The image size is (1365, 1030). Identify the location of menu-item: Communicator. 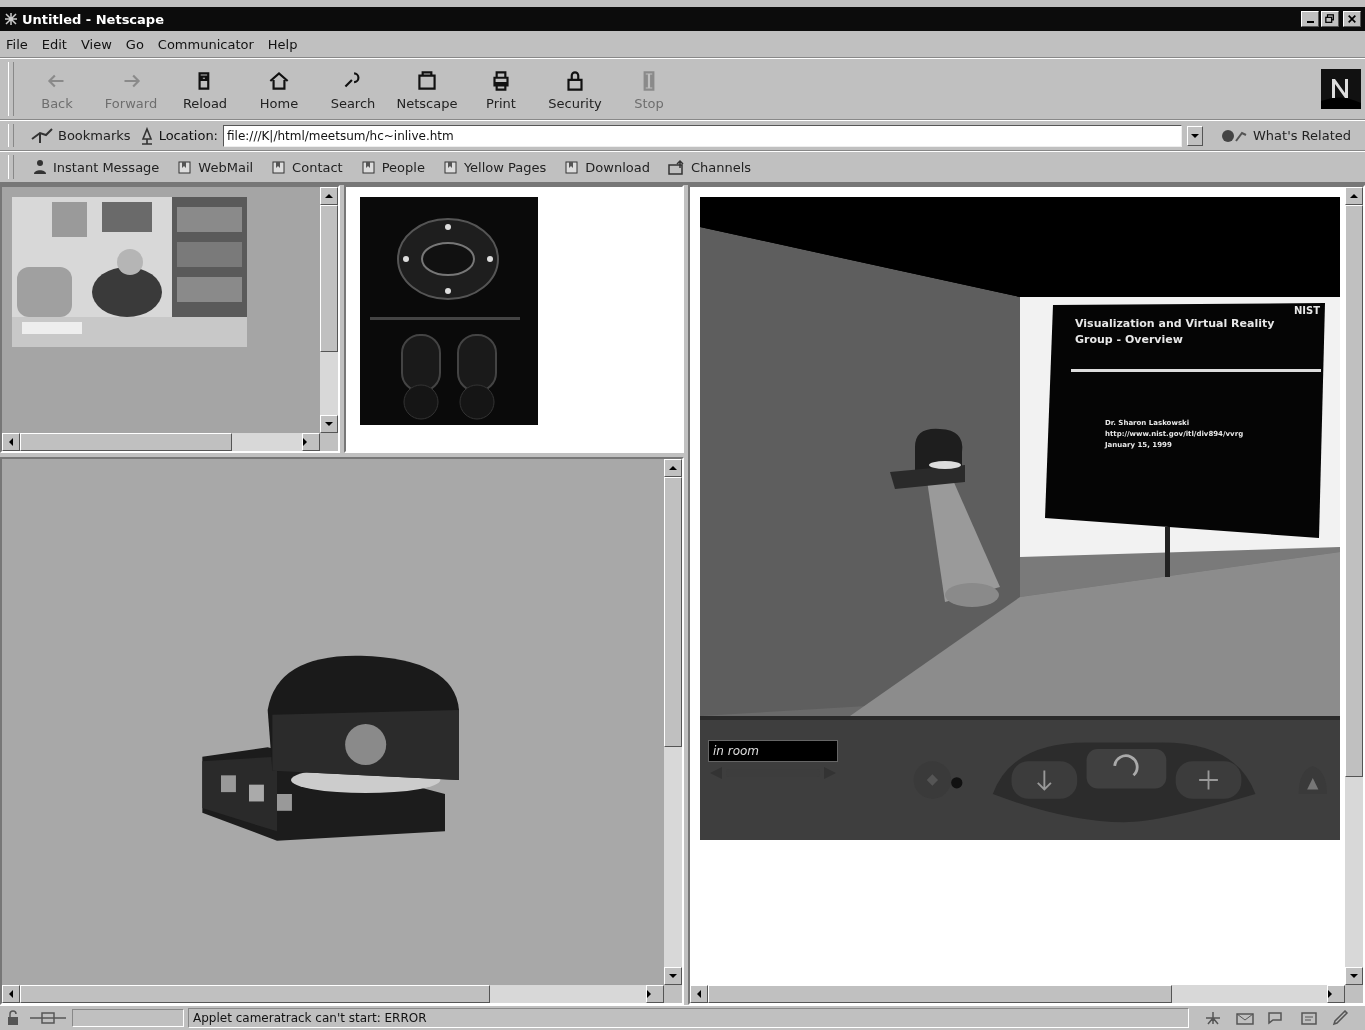
(205, 44).